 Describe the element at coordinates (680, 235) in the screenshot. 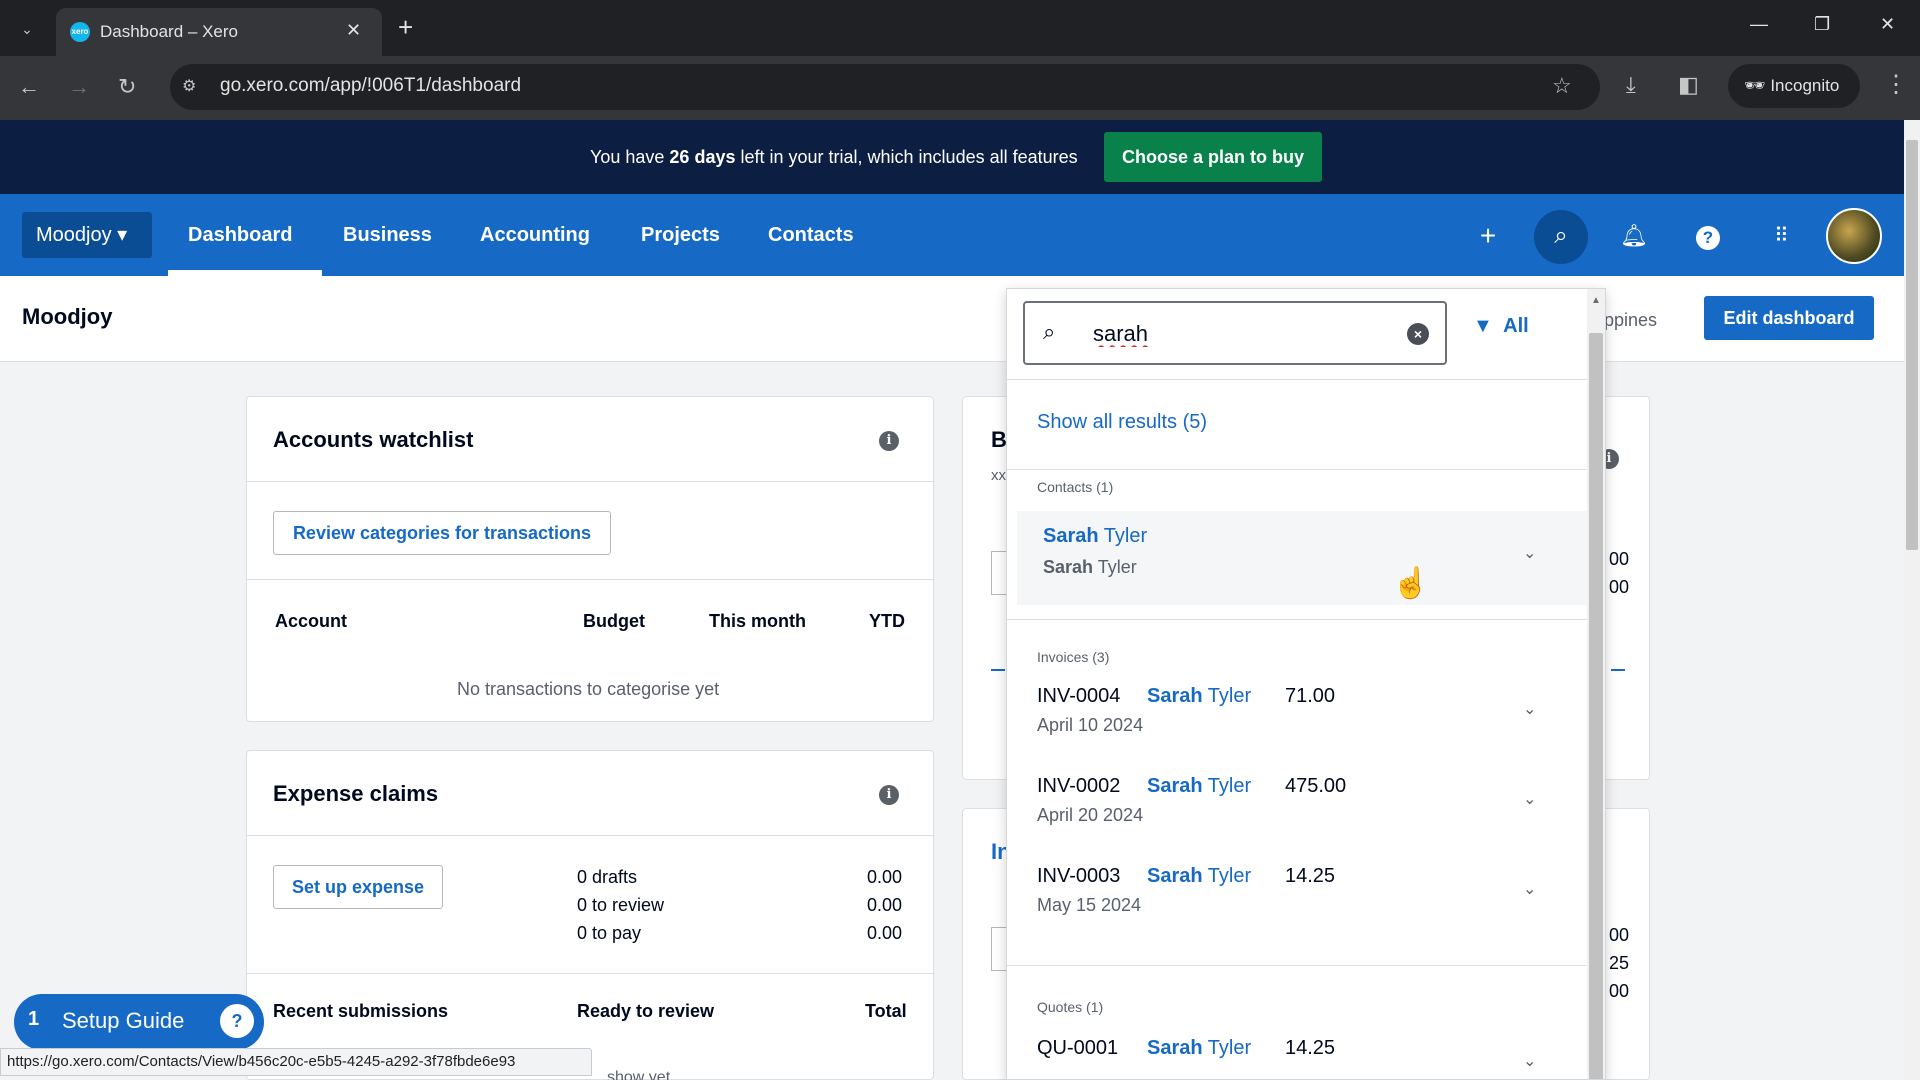

I see `nav-projects: Projects` at that location.